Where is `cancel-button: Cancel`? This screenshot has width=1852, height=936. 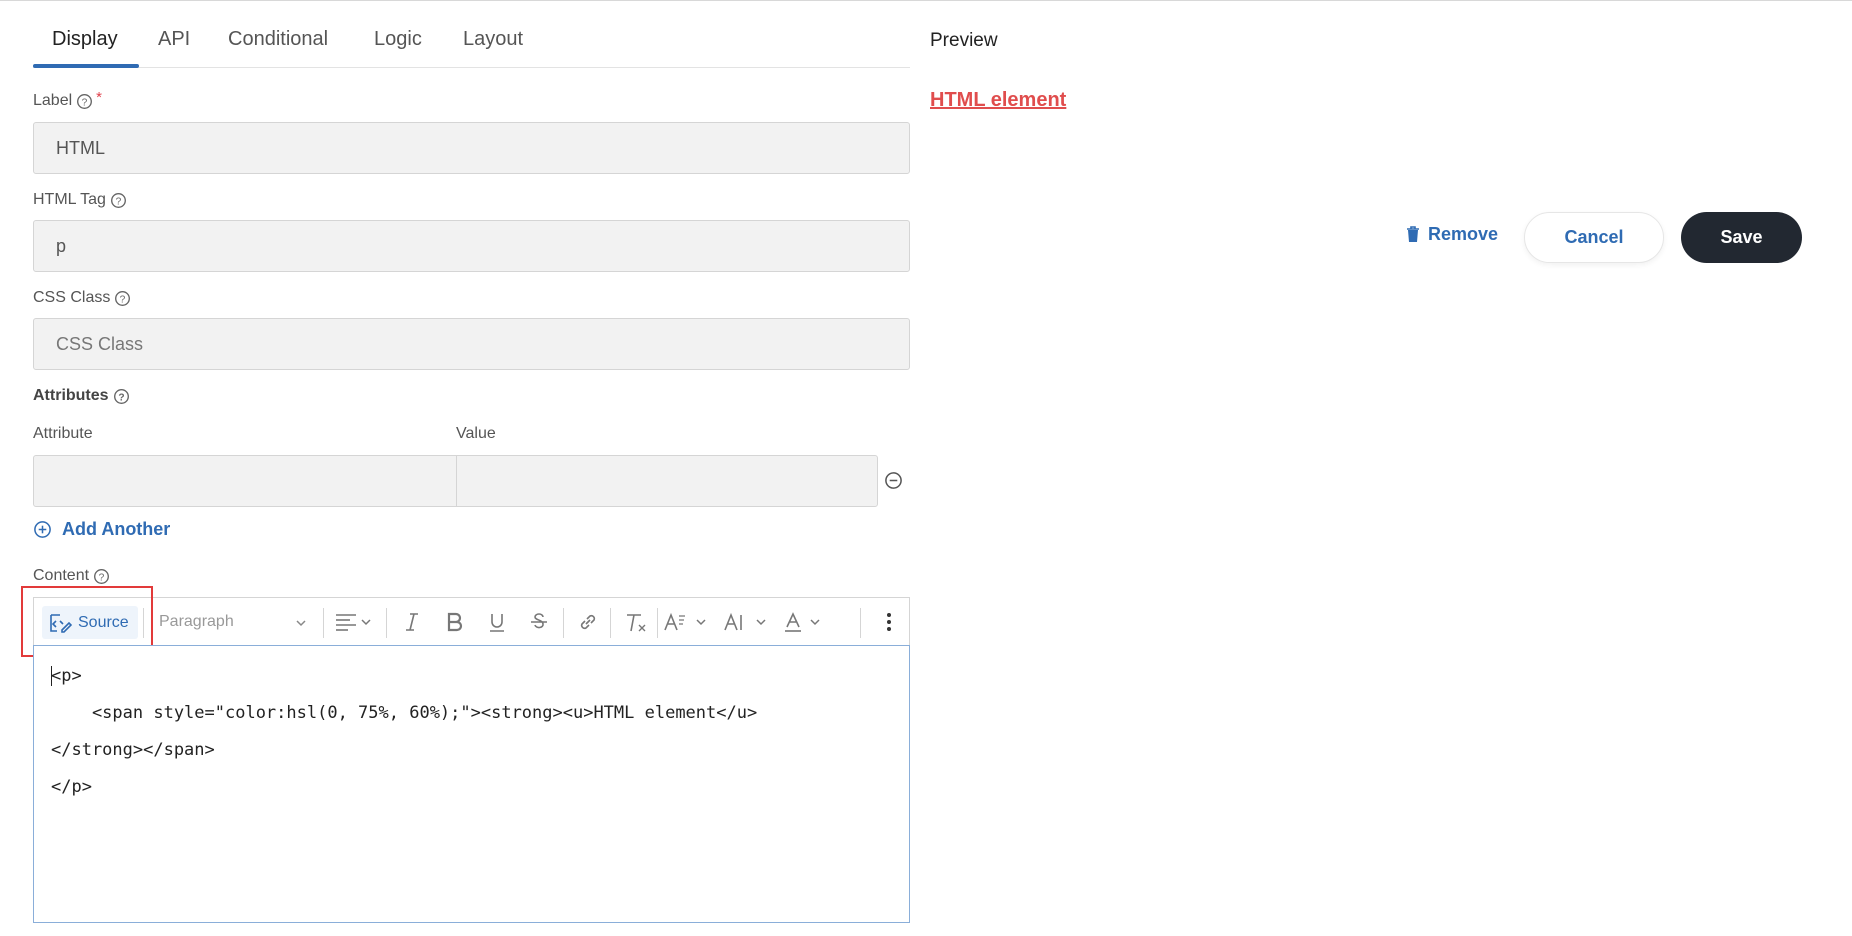
cancel-button: Cancel is located at coordinates (1594, 237).